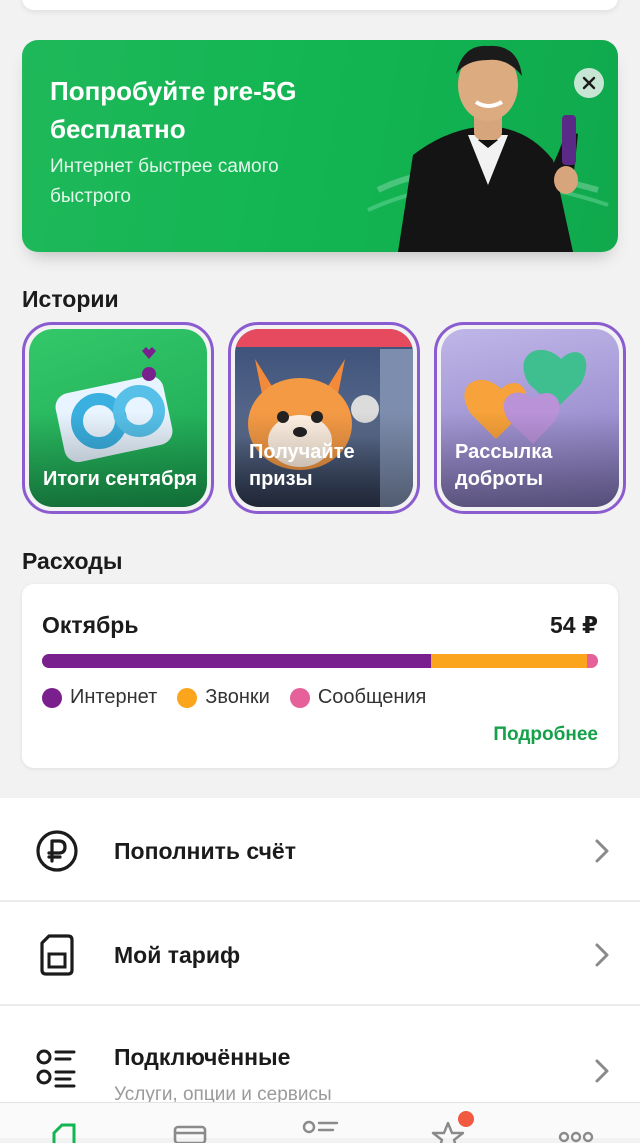  I want to click on close-icon, so click(589, 83).